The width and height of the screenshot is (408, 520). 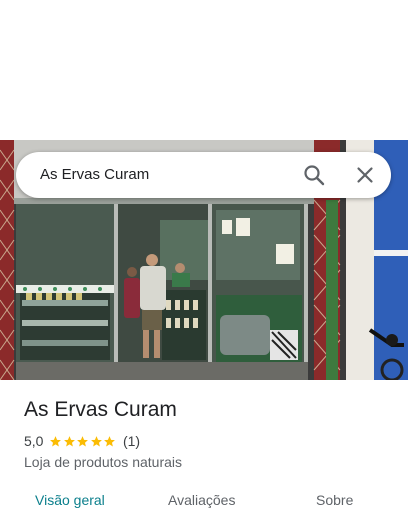 I want to click on tab-about: Sobre, so click(x=334, y=500).